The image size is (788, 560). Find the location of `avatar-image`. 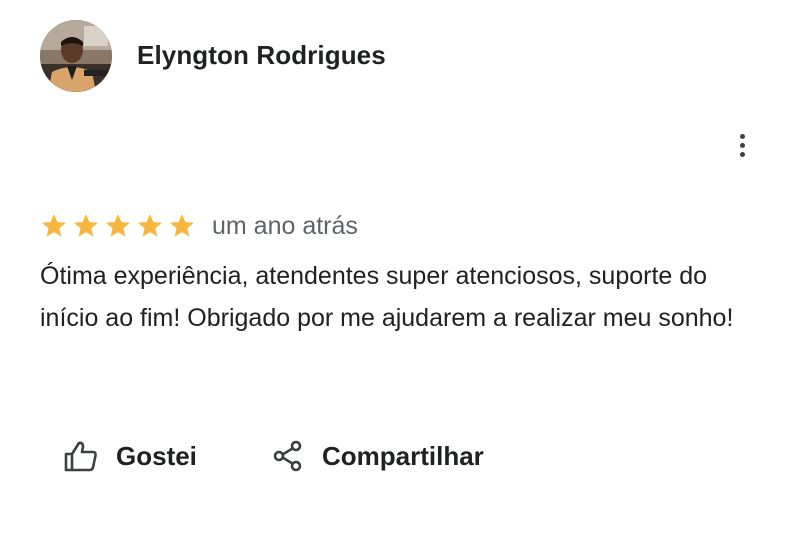

avatar-image is located at coordinates (76, 56).